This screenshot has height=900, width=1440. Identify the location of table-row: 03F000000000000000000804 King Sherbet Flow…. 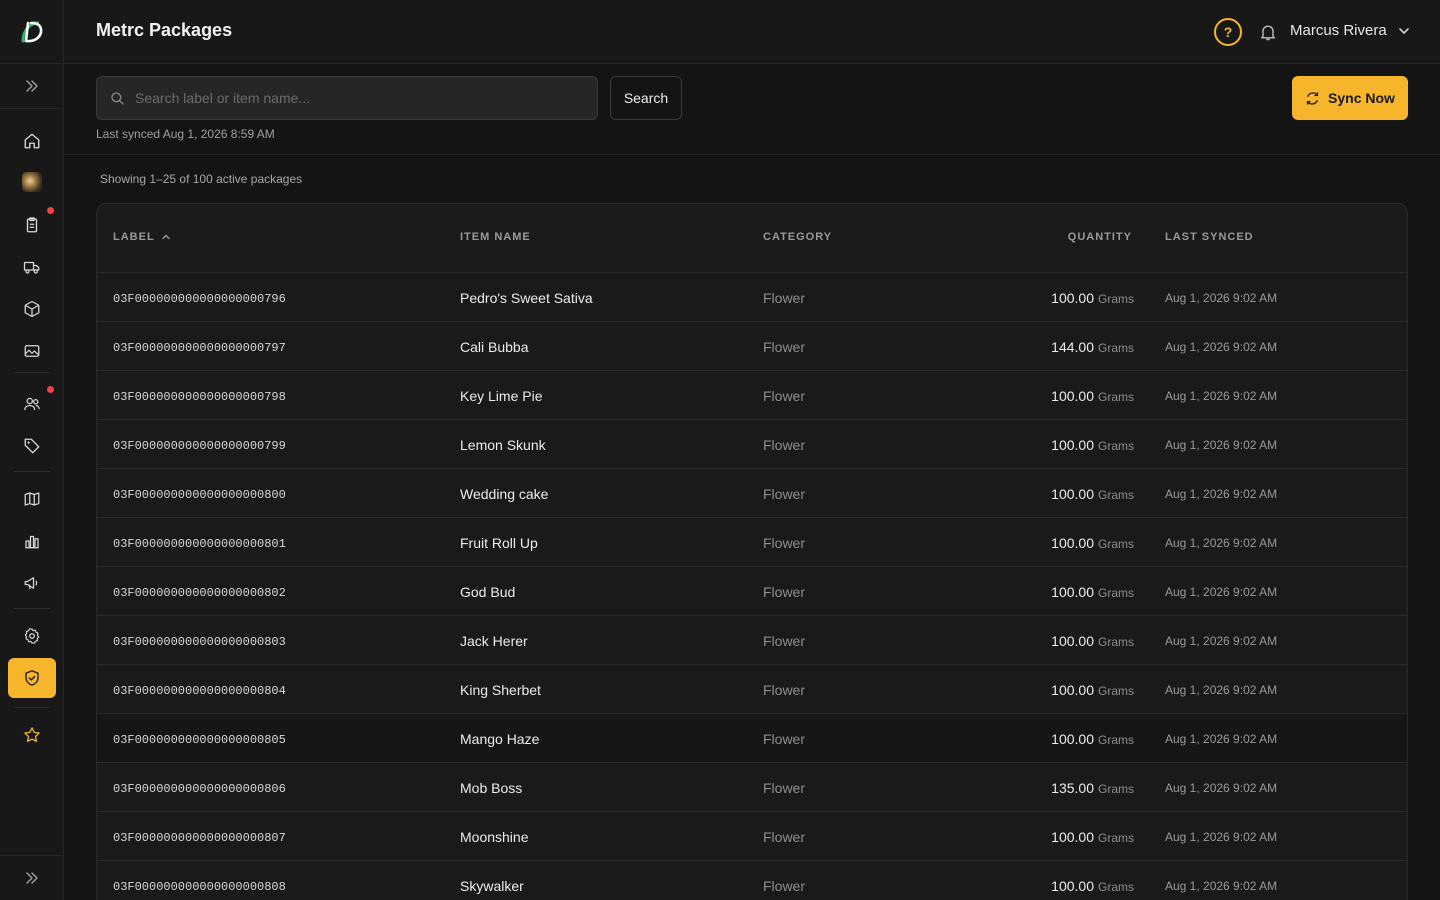
(752, 689).